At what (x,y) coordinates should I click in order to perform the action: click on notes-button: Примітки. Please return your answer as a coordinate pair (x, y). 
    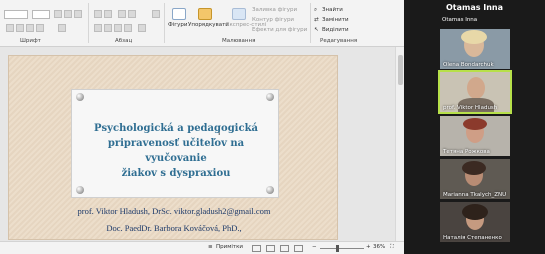
    Looking at the image, I should click on (229, 247).